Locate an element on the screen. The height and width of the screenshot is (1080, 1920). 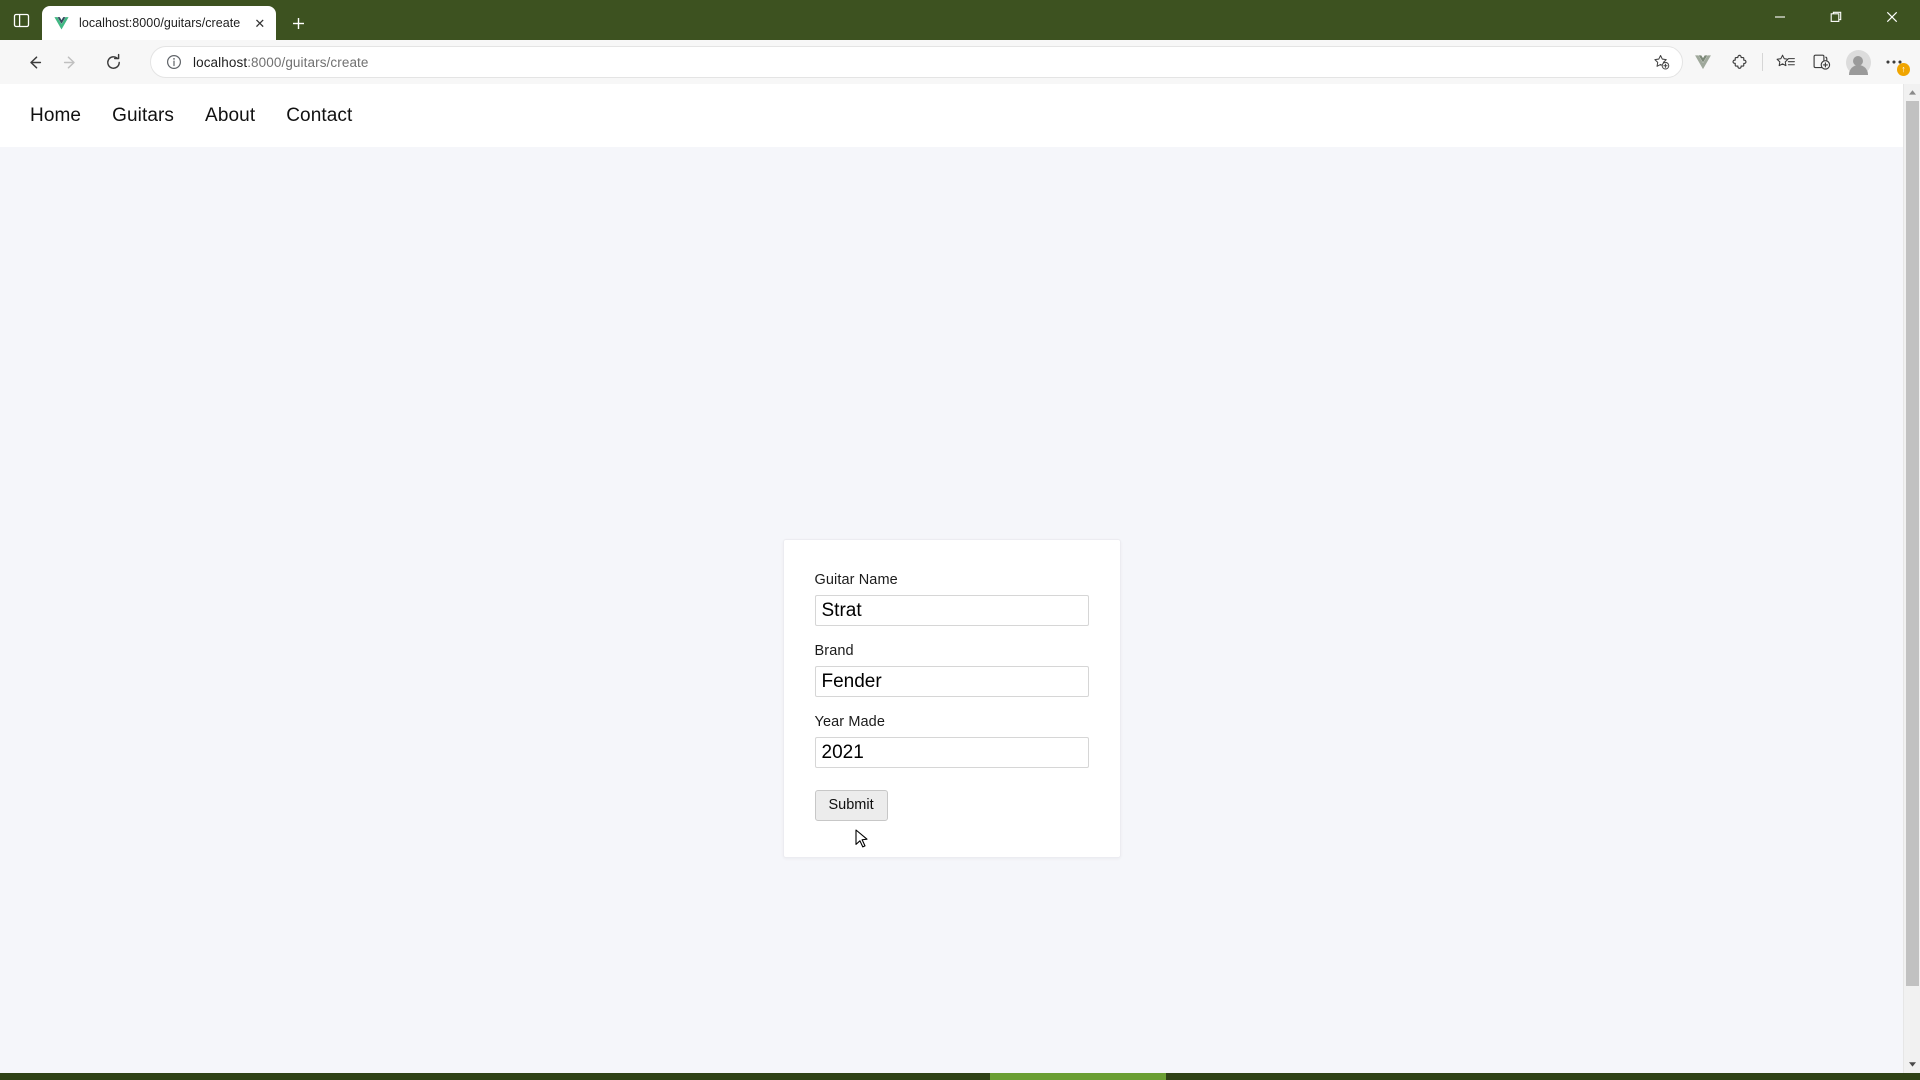
os-taskbar is located at coordinates (960, 1076).